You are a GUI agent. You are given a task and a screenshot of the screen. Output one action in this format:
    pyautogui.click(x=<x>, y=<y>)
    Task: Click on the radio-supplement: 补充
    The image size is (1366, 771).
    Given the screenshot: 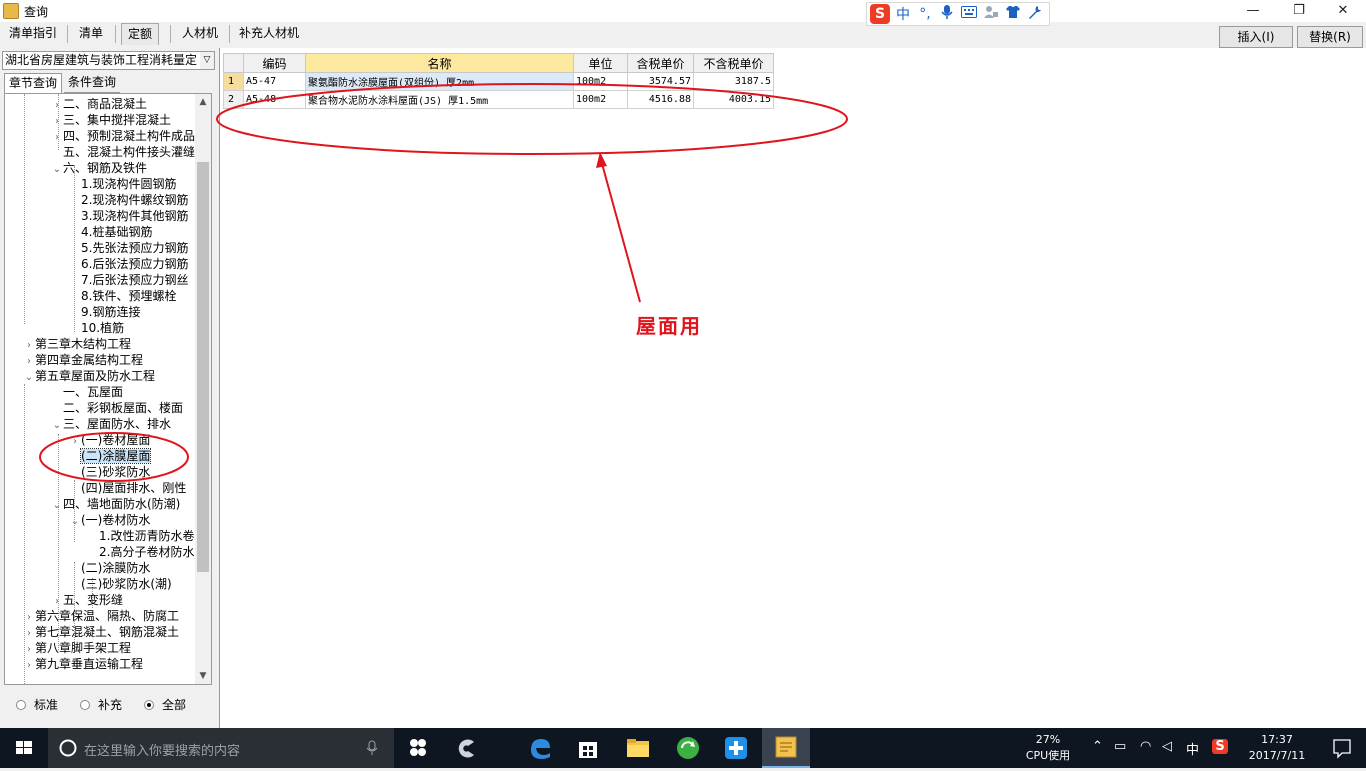 What is the action you would take?
    pyautogui.click(x=101, y=704)
    